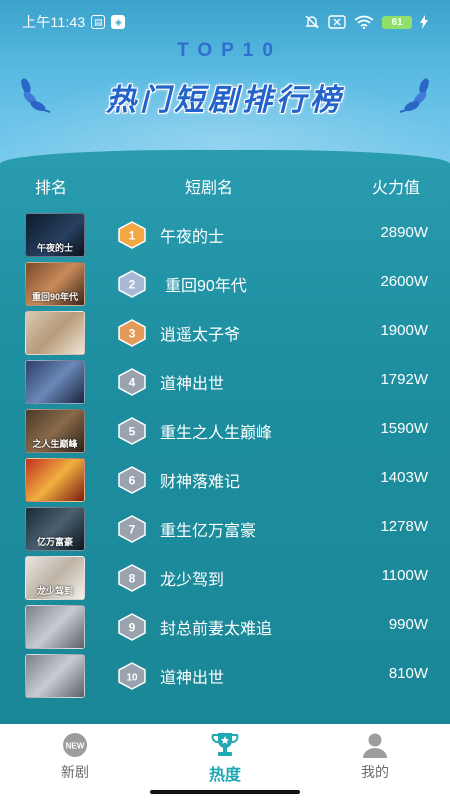 The image size is (450, 800). I want to click on ranking-row: 午夜的士 1 午夜的士 2890W, so click(225, 232).